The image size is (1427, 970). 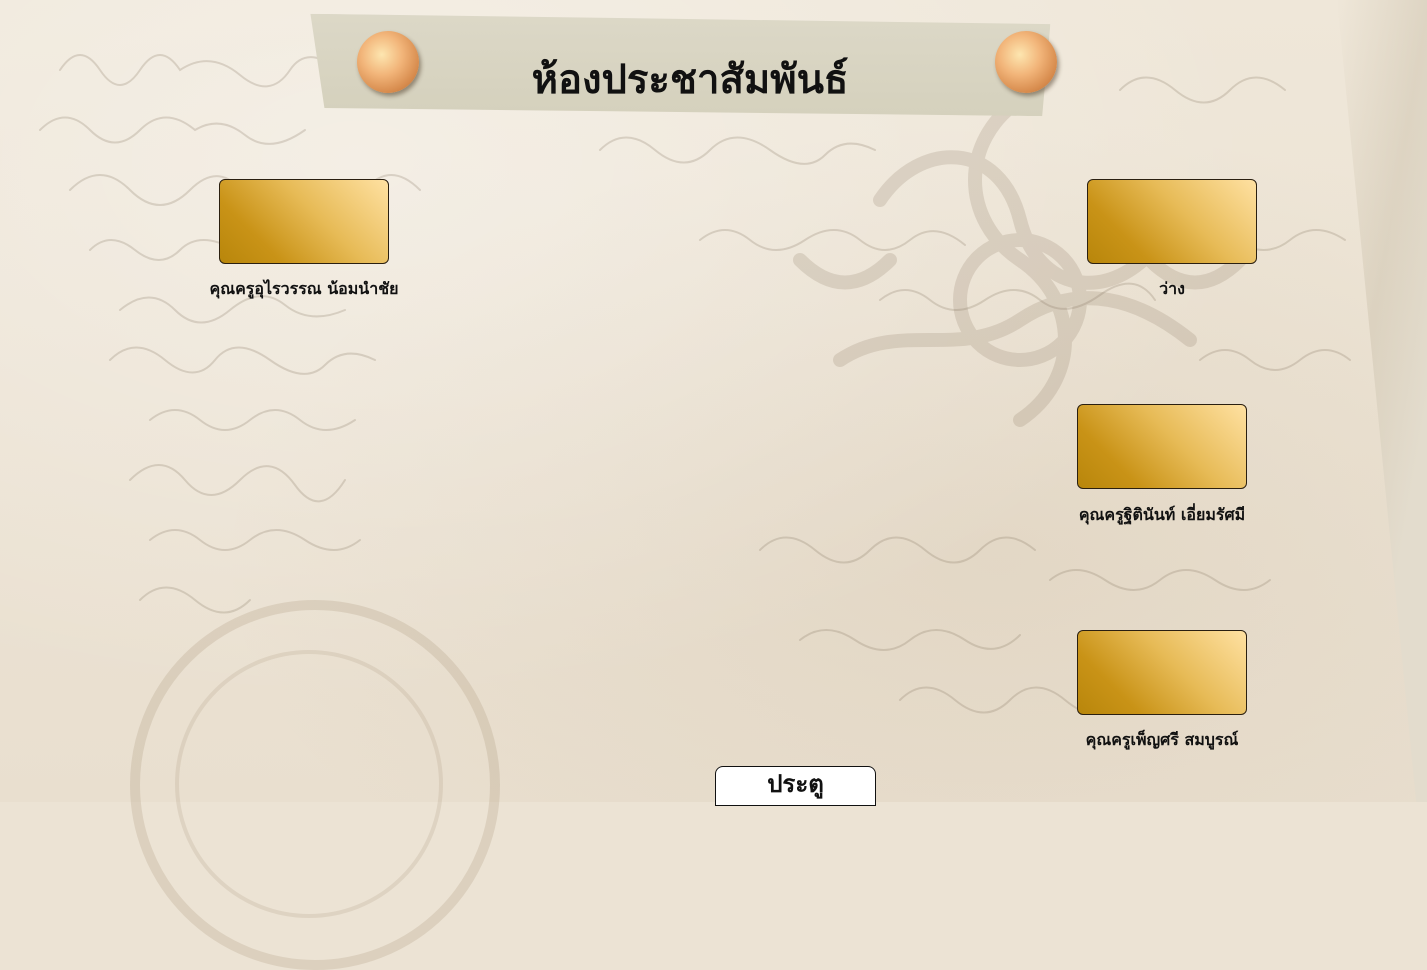 I want to click on postmark-inner-ring, so click(x=309, y=784).